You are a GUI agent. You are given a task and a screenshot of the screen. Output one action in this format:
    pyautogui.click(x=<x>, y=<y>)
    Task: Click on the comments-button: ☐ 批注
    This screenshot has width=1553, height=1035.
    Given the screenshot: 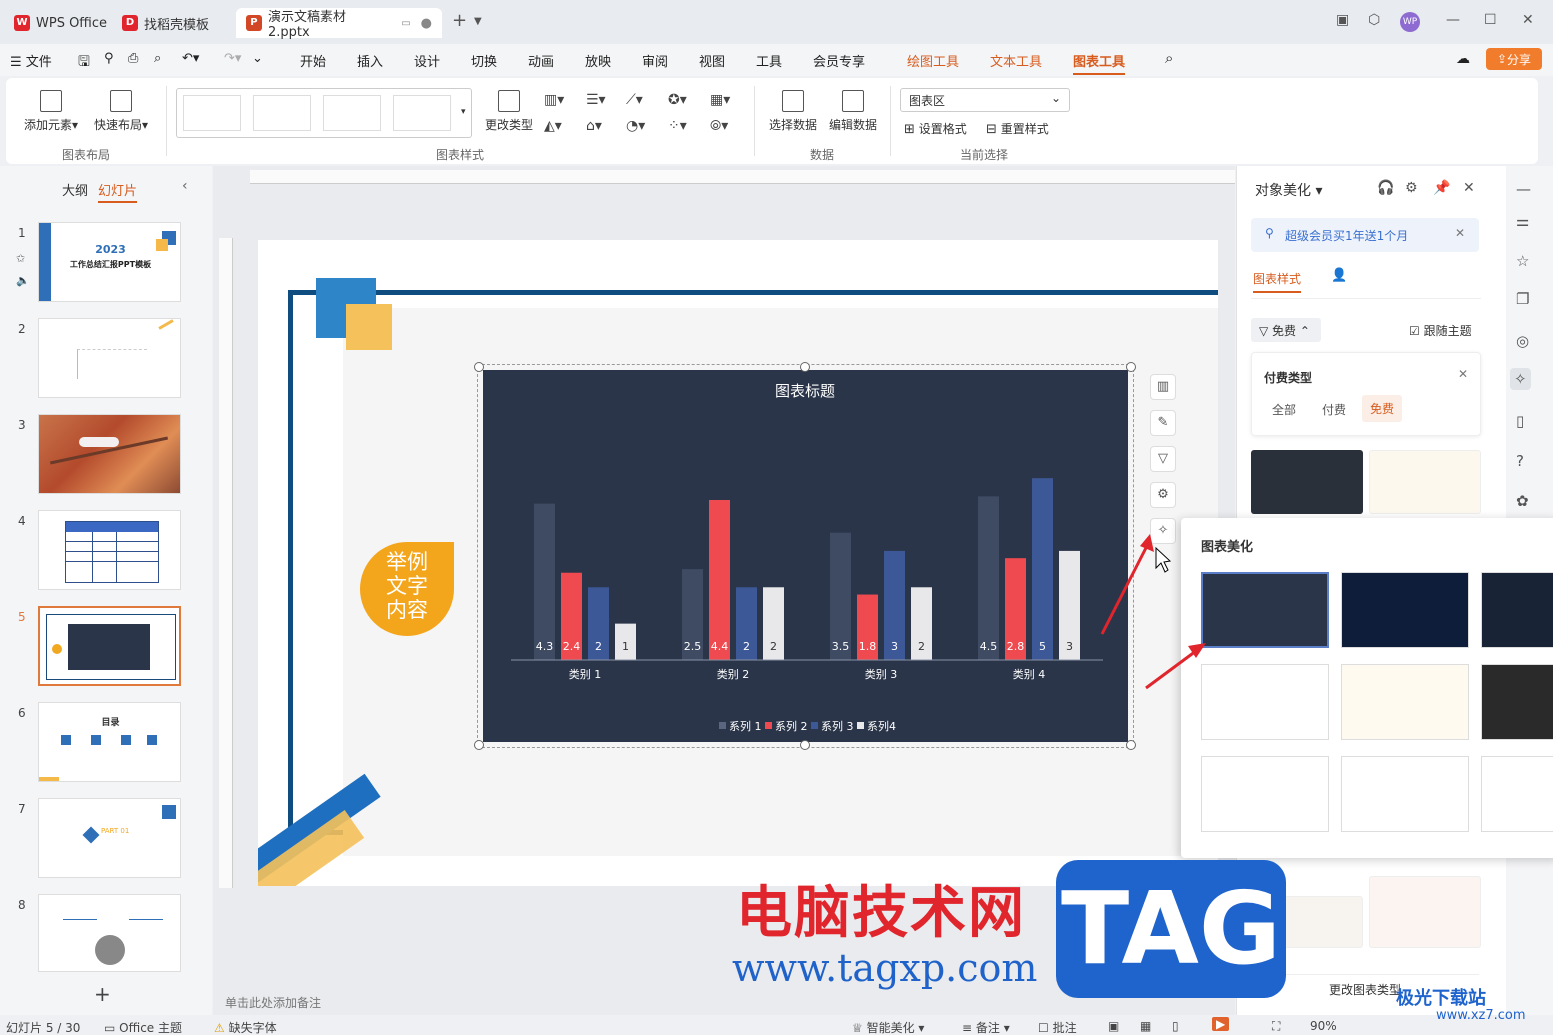 What is the action you would take?
    pyautogui.click(x=1057, y=1027)
    